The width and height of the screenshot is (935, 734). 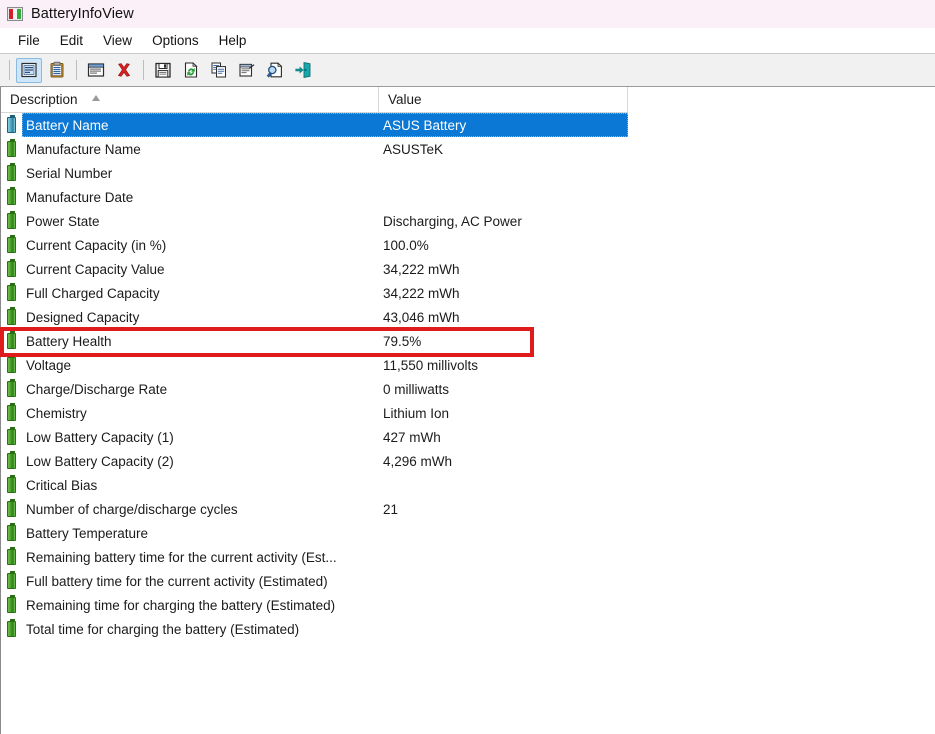 I want to click on column-header-description: Description, so click(x=190, y=99).